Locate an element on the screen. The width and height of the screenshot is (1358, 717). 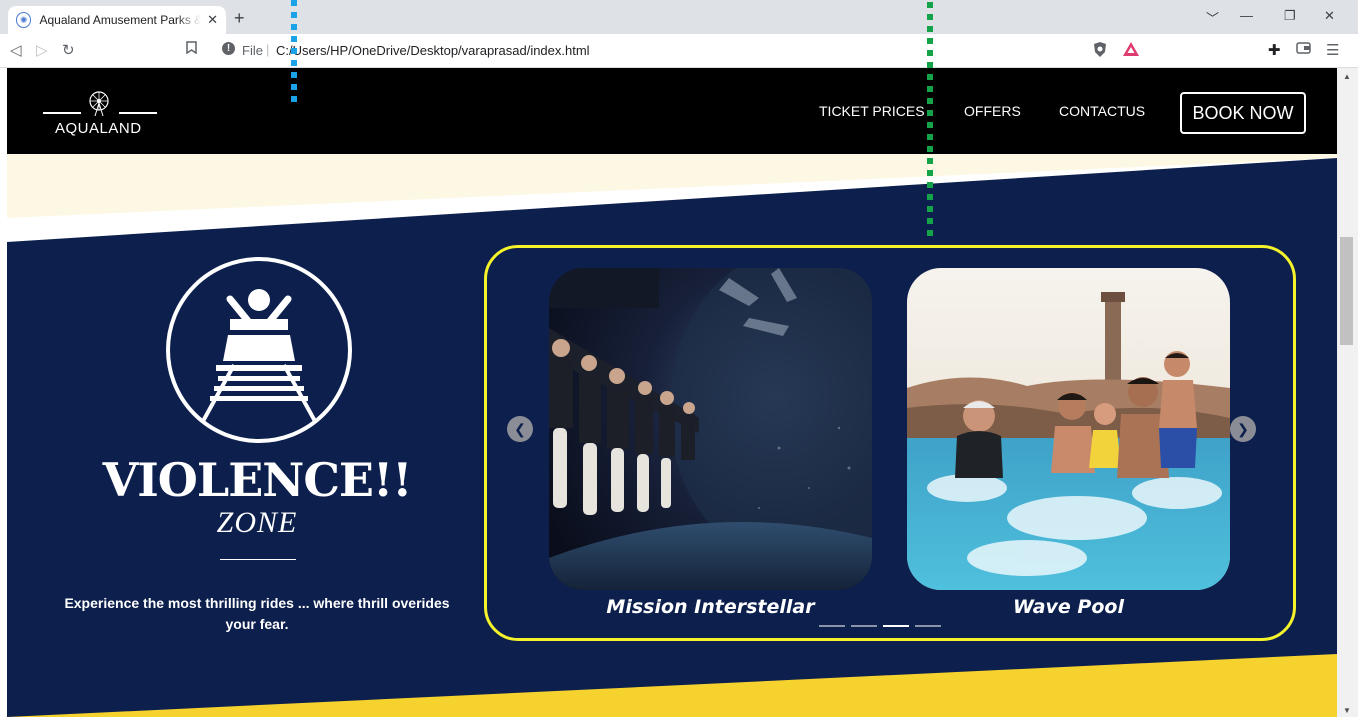
carousel-prev-button: ❮ is located at coordinates (520, 429).